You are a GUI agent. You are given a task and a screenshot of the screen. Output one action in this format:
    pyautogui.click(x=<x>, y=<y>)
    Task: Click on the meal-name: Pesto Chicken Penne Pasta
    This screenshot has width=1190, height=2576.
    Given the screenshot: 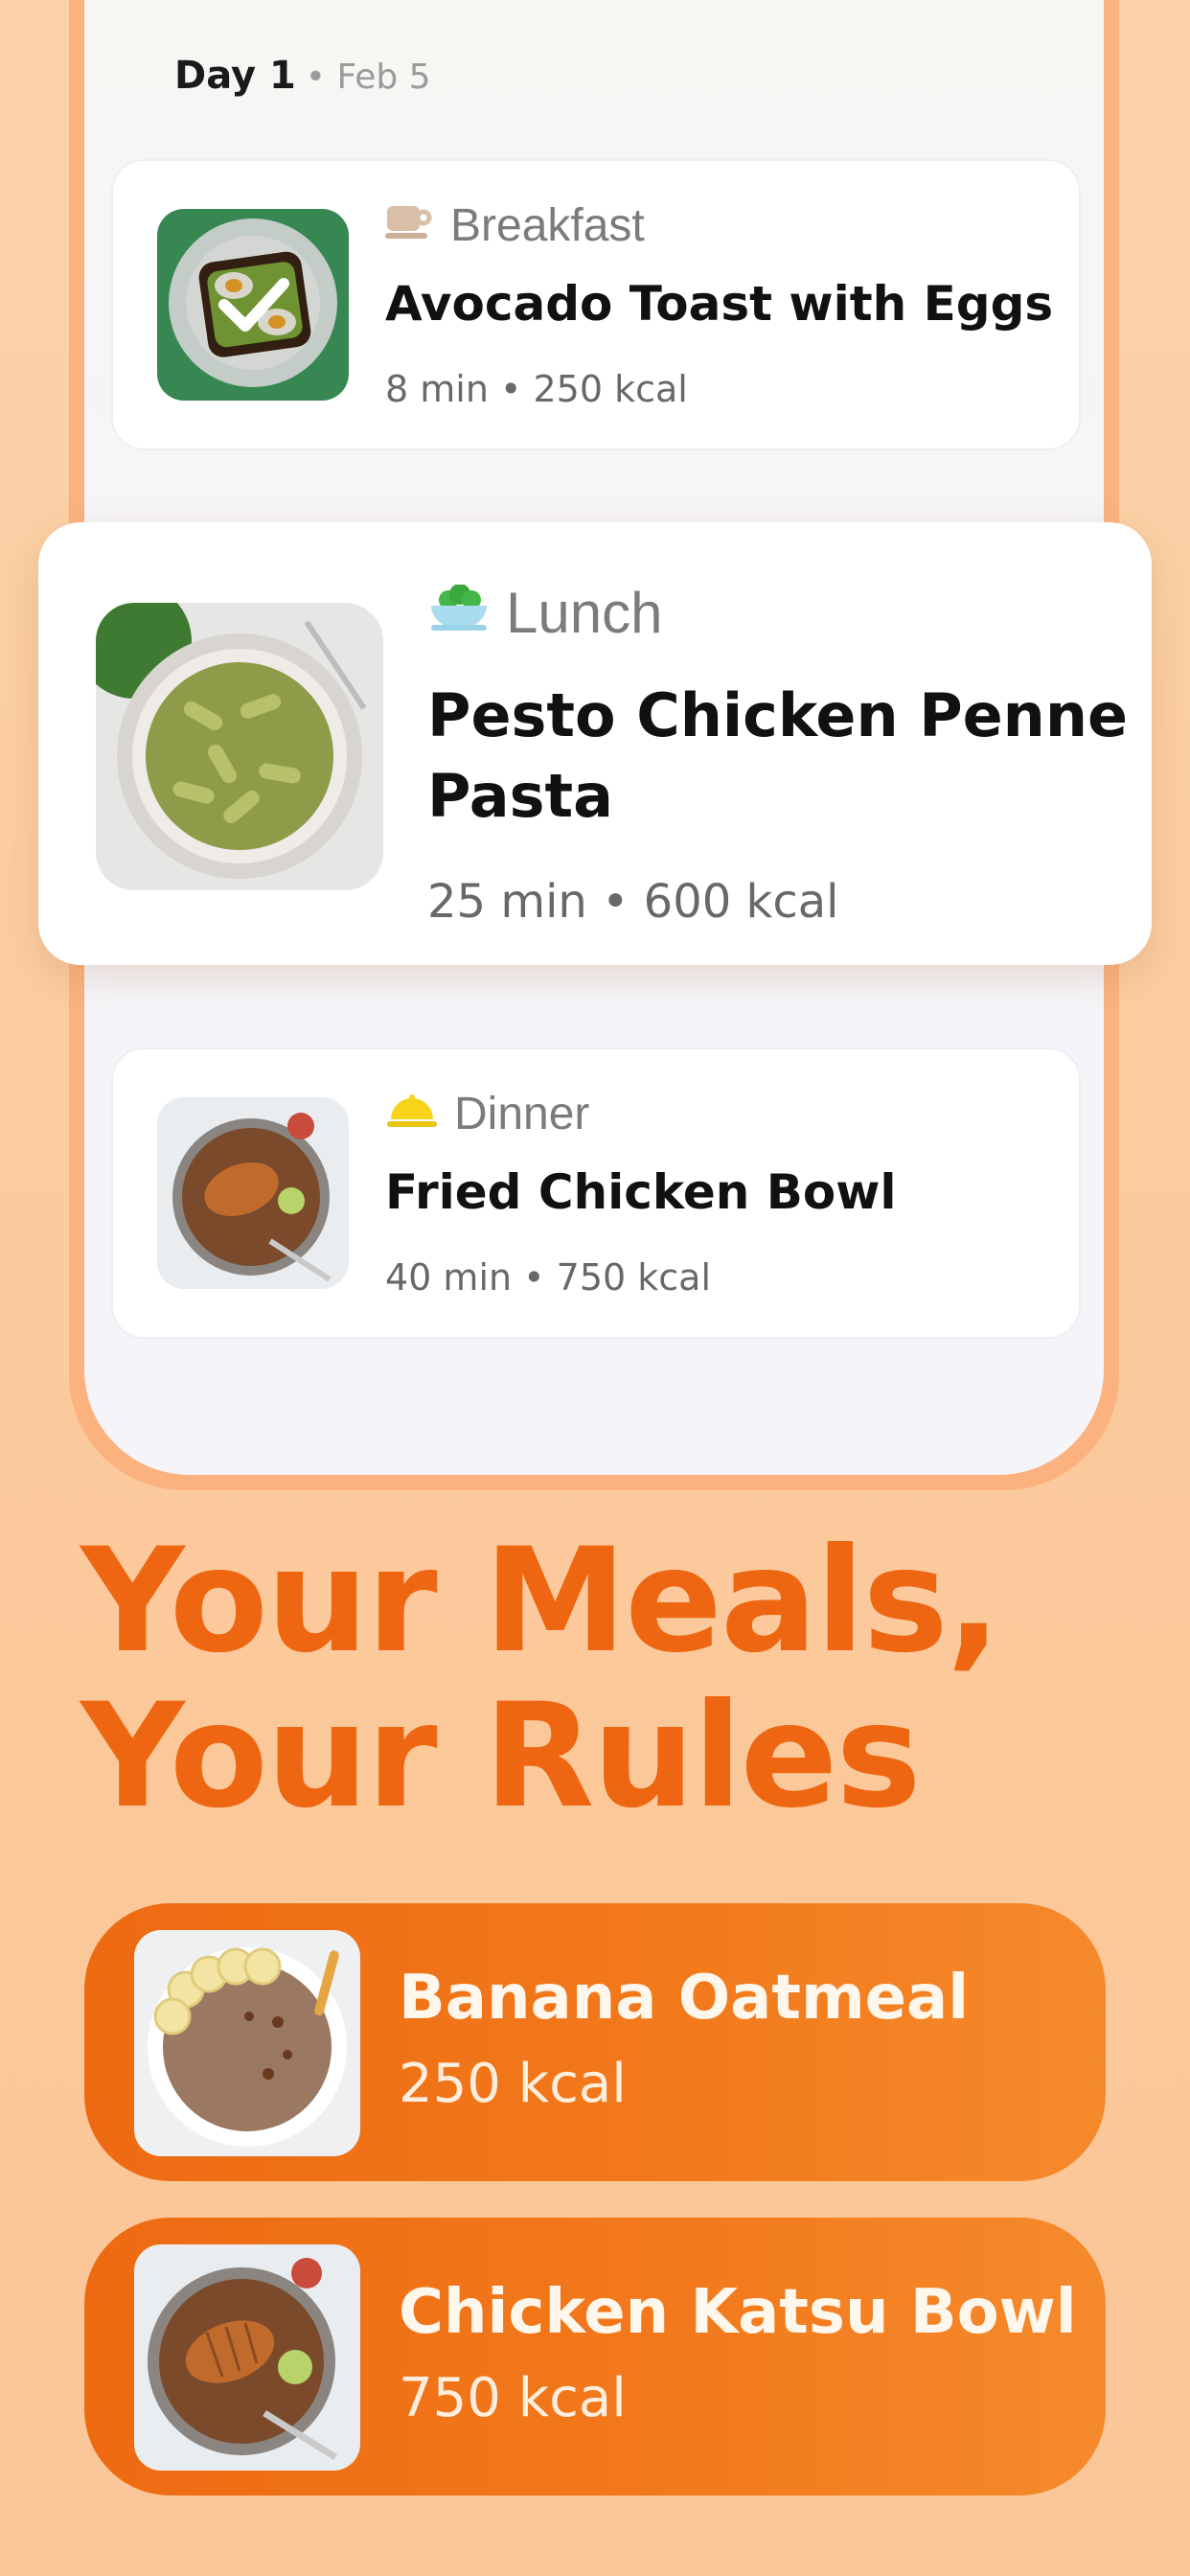 What is the action you would take?
    pyautogui.click(x=778, y=755)
    